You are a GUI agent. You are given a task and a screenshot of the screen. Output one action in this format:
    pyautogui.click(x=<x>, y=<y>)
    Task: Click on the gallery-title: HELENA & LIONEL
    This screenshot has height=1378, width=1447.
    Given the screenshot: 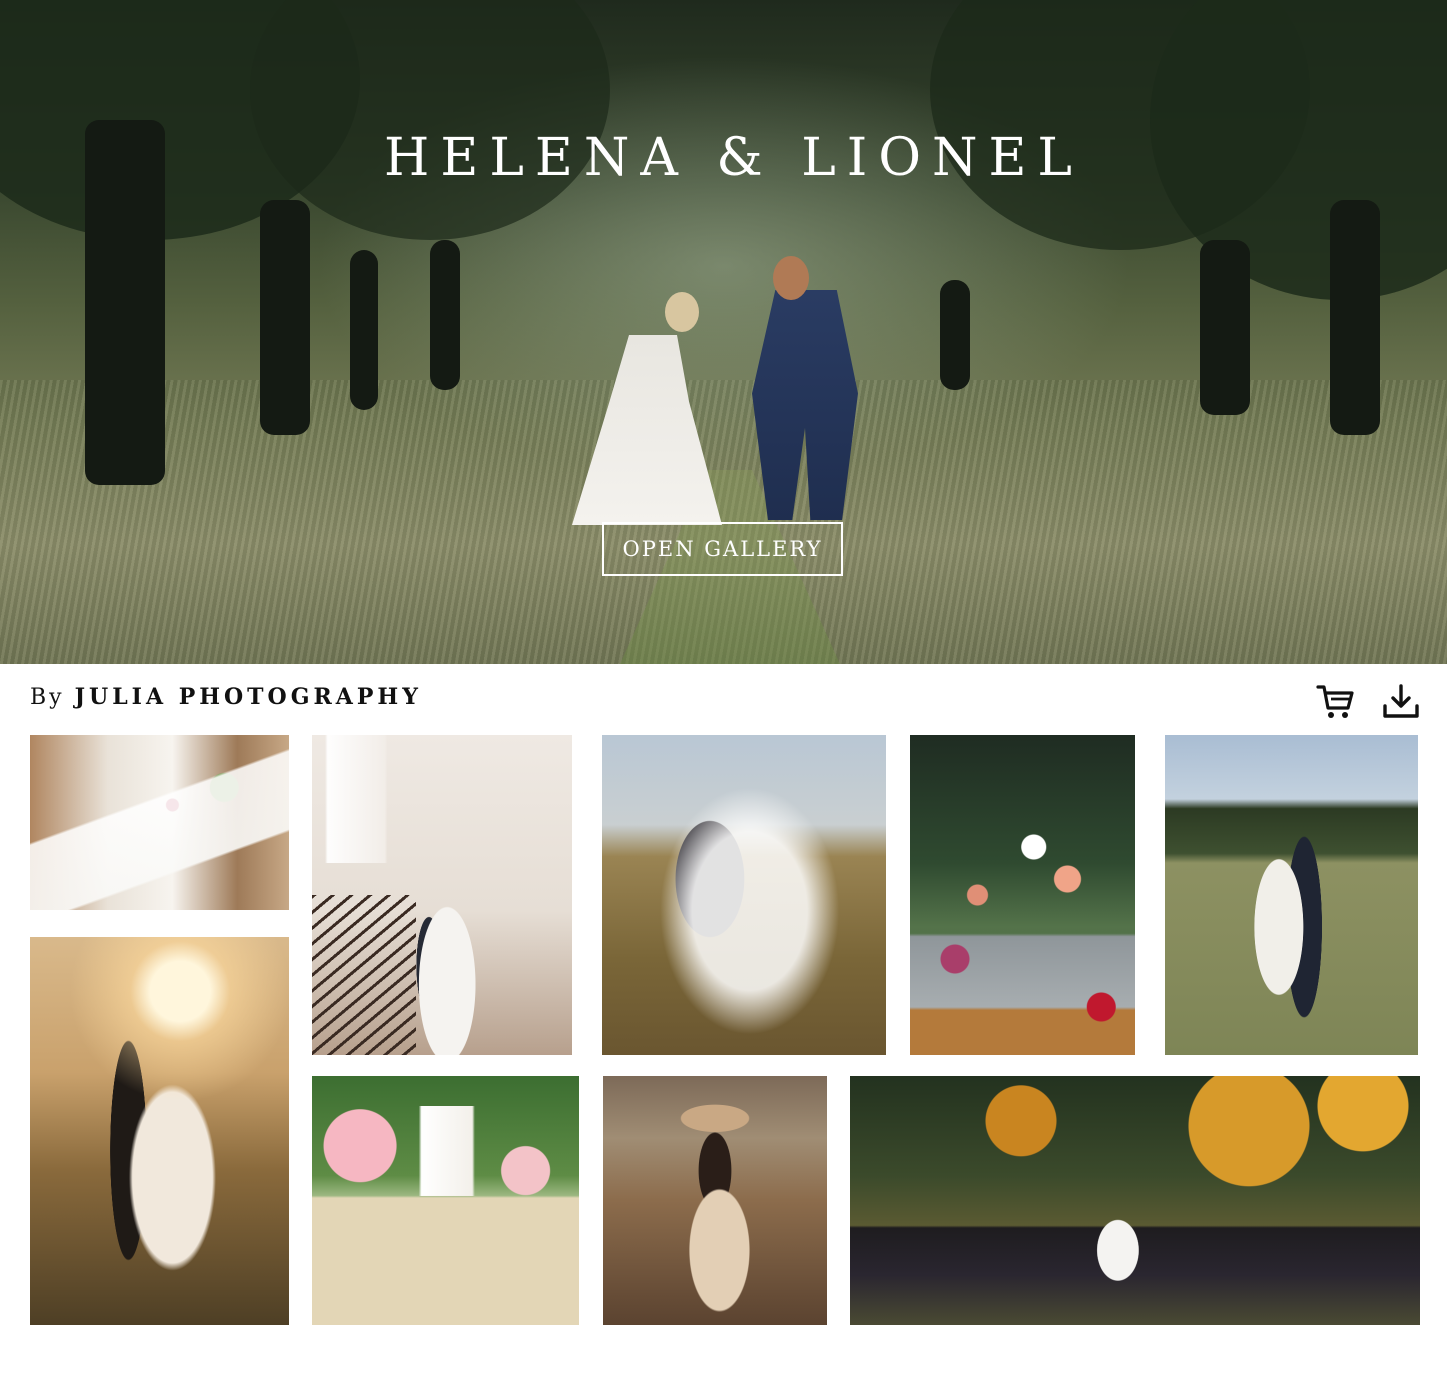 What is the action you would take?
    pyautogui.click(x=733, y=158)
    